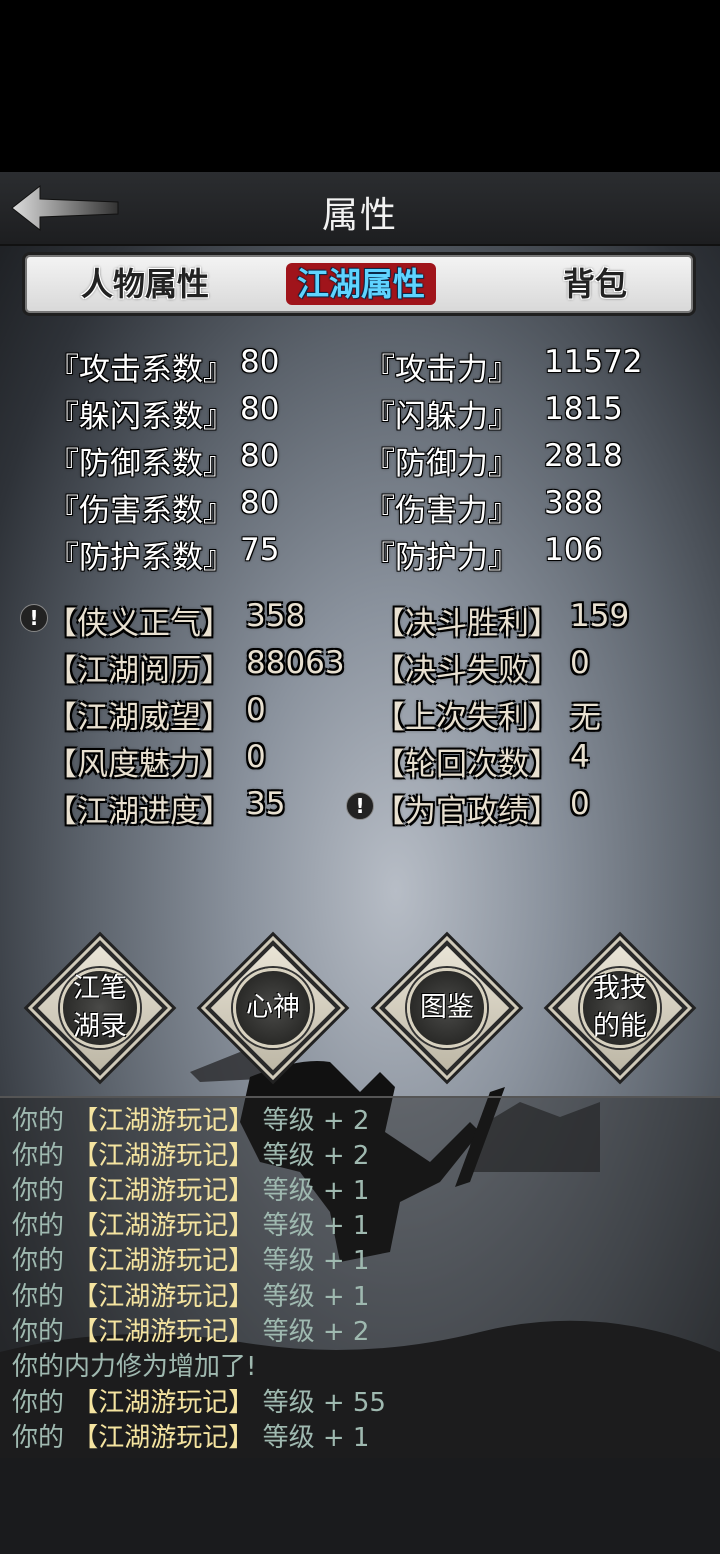 This screenshot has width=720, height=1554. I want to click on button-label: 心神, so click(273, 1007).